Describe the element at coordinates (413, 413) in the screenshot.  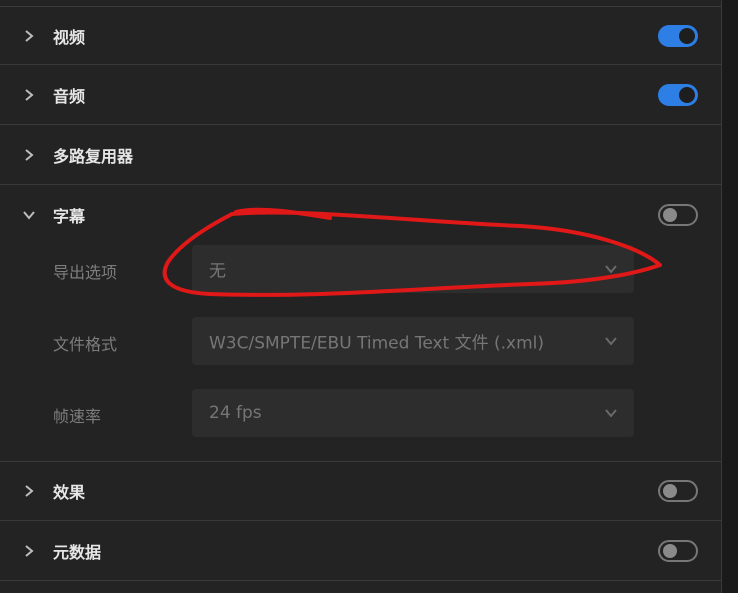
I see `frame-rate-dropdown: 24 fps` at that location.